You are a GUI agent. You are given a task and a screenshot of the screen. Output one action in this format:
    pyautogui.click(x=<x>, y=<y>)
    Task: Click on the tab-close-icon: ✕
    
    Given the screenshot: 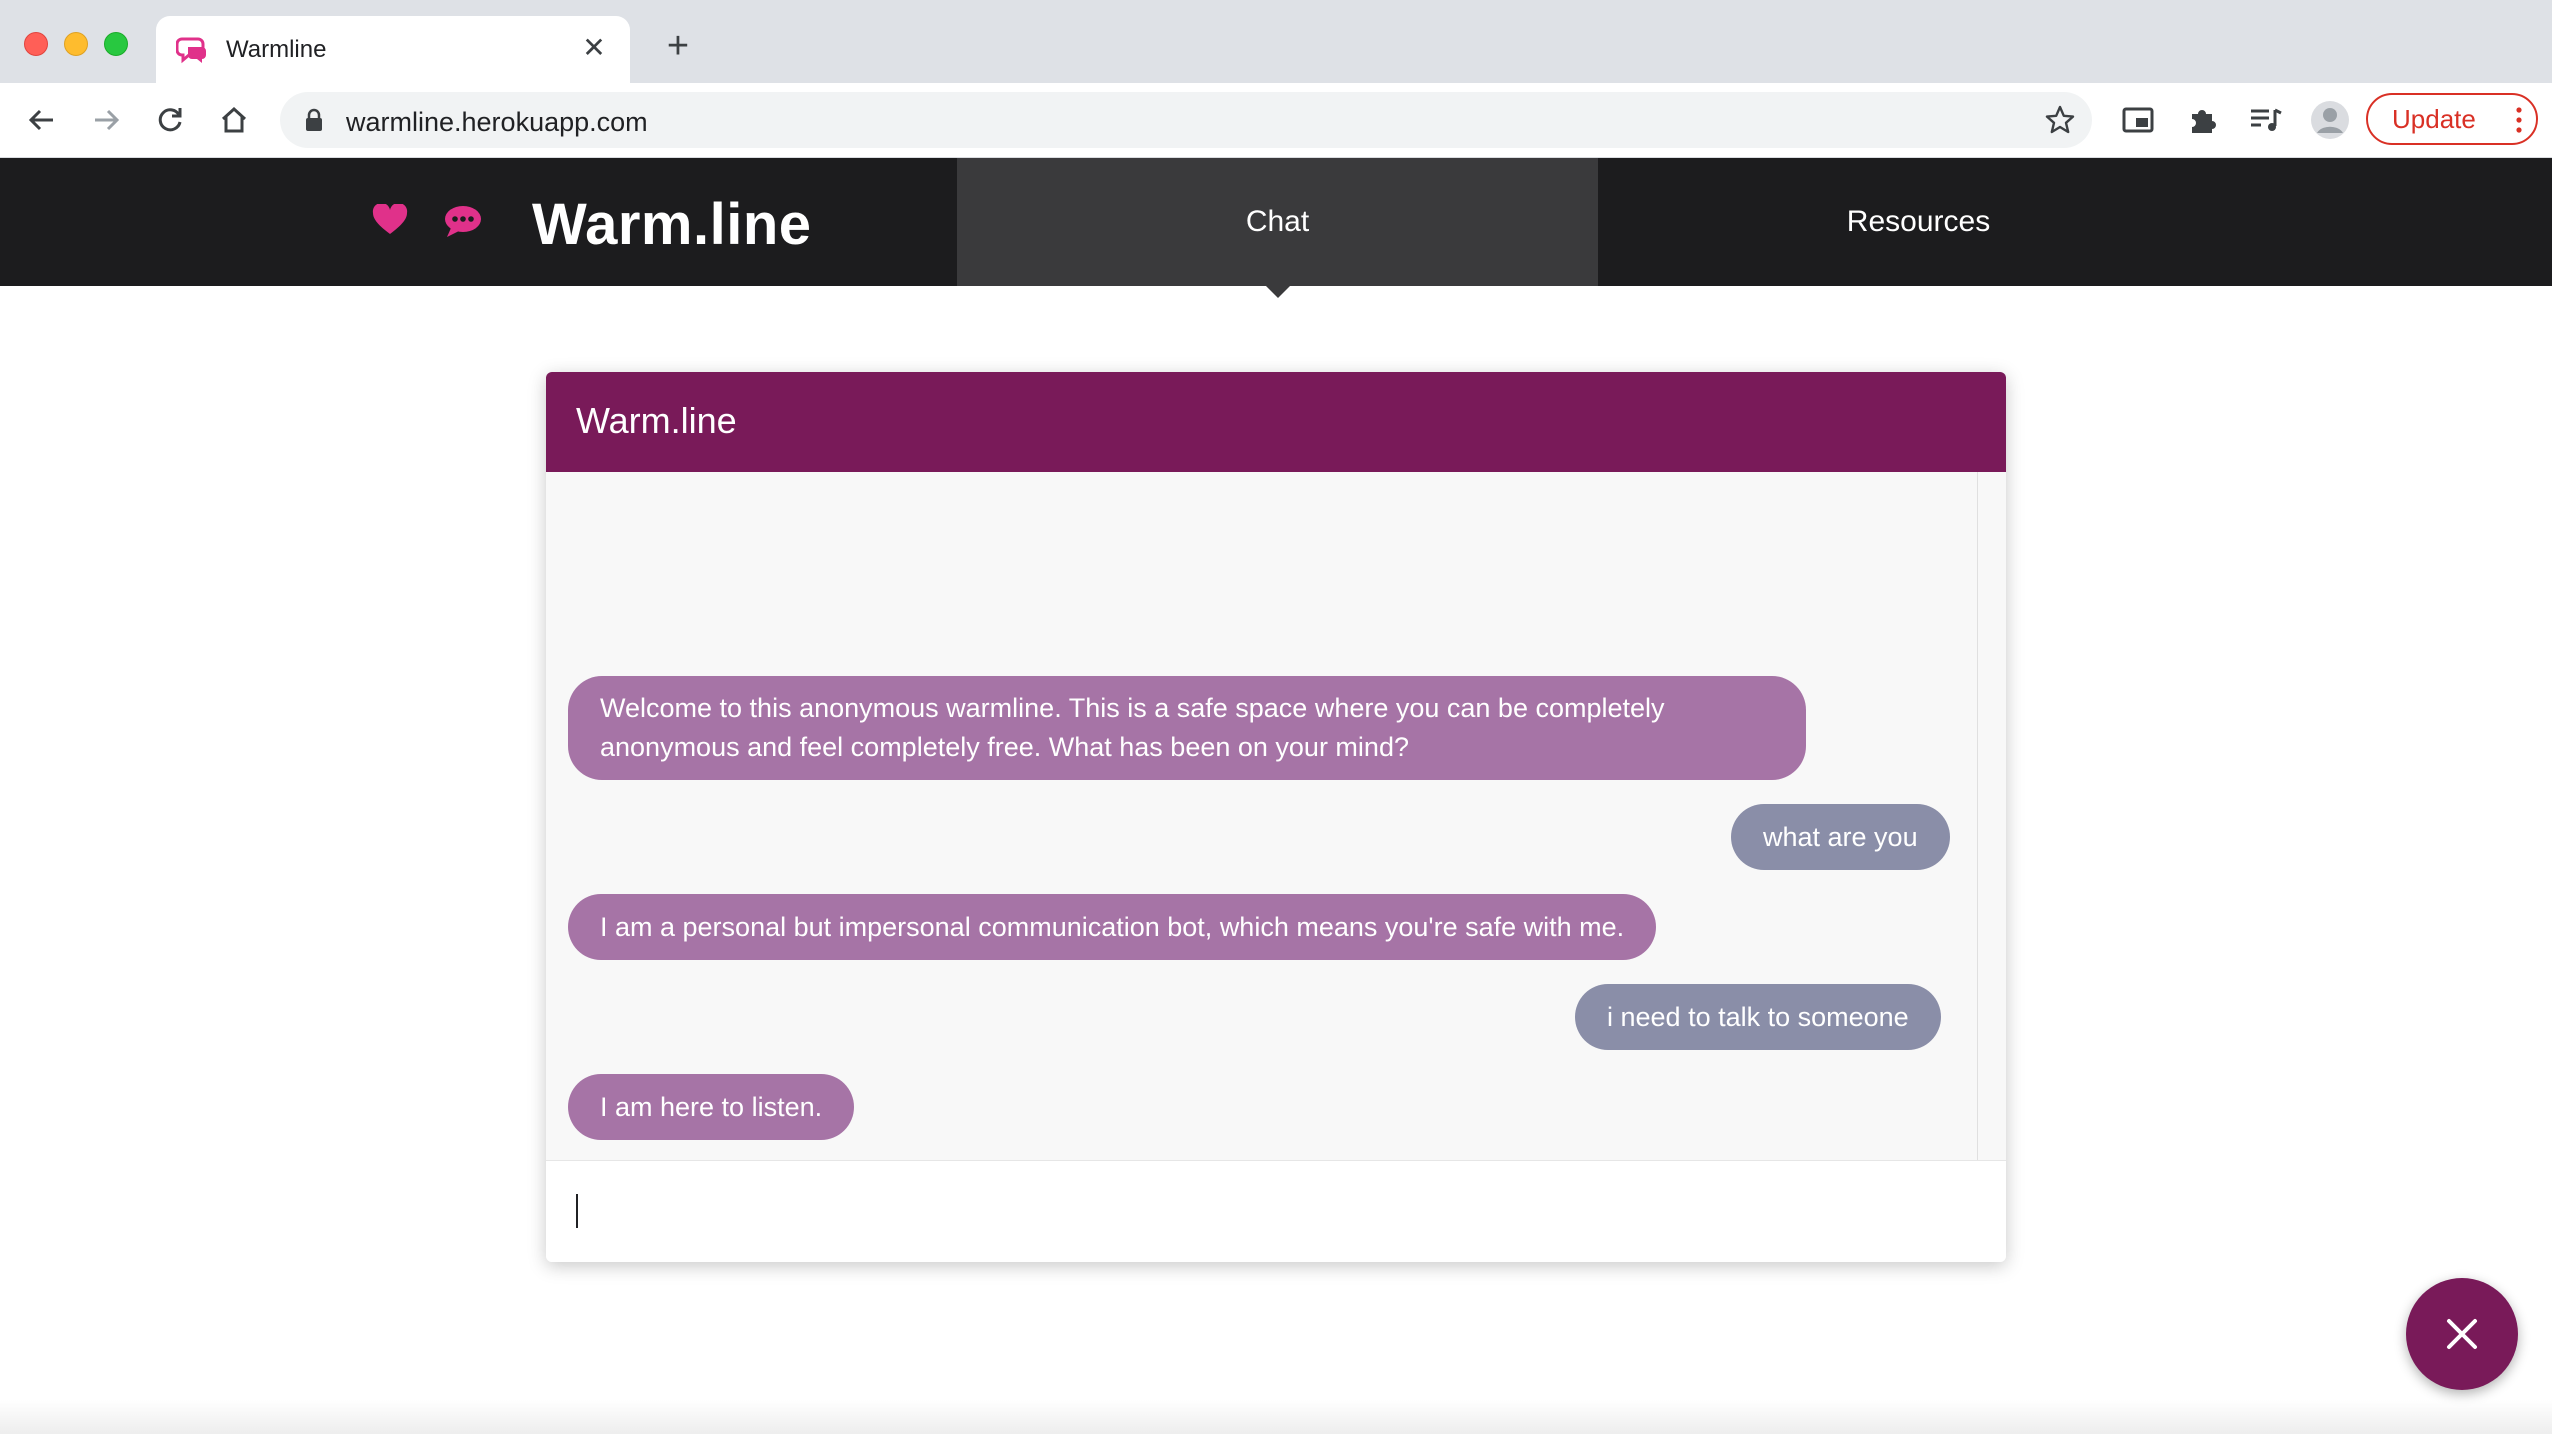 What is the action you would take?
    pyautogui.click(x=594, y=48)
    